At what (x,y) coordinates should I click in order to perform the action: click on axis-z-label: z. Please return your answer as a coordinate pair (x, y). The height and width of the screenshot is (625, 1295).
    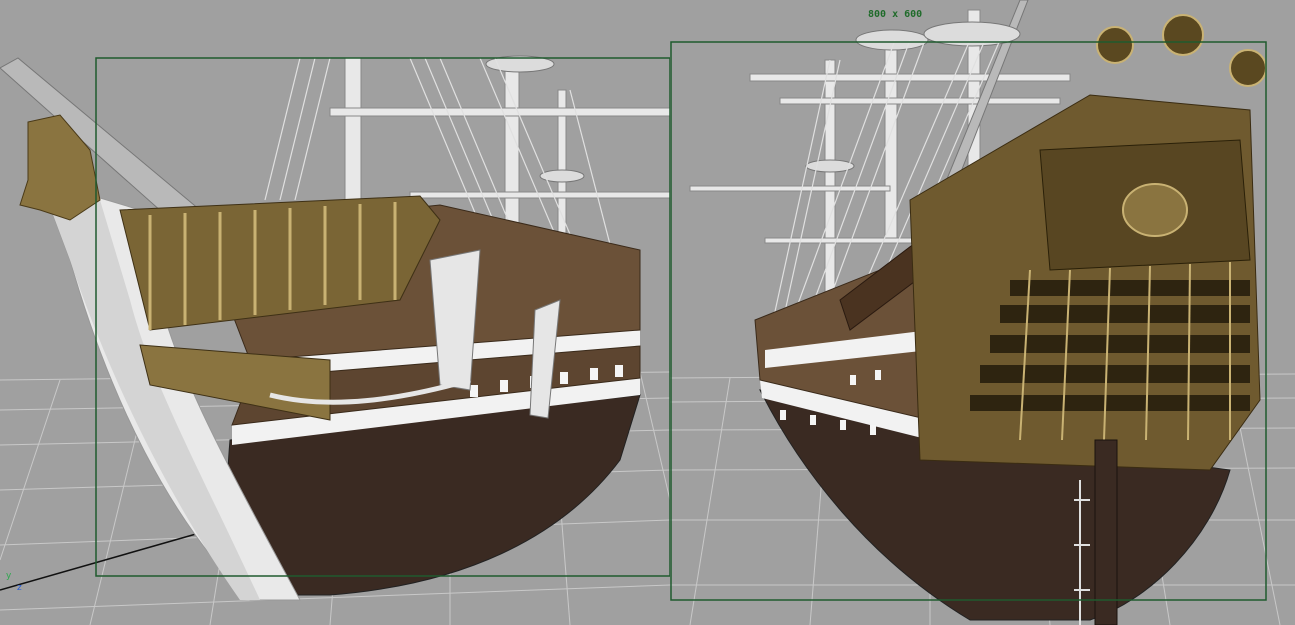
    Looking at the image, I should click on (19, 588).